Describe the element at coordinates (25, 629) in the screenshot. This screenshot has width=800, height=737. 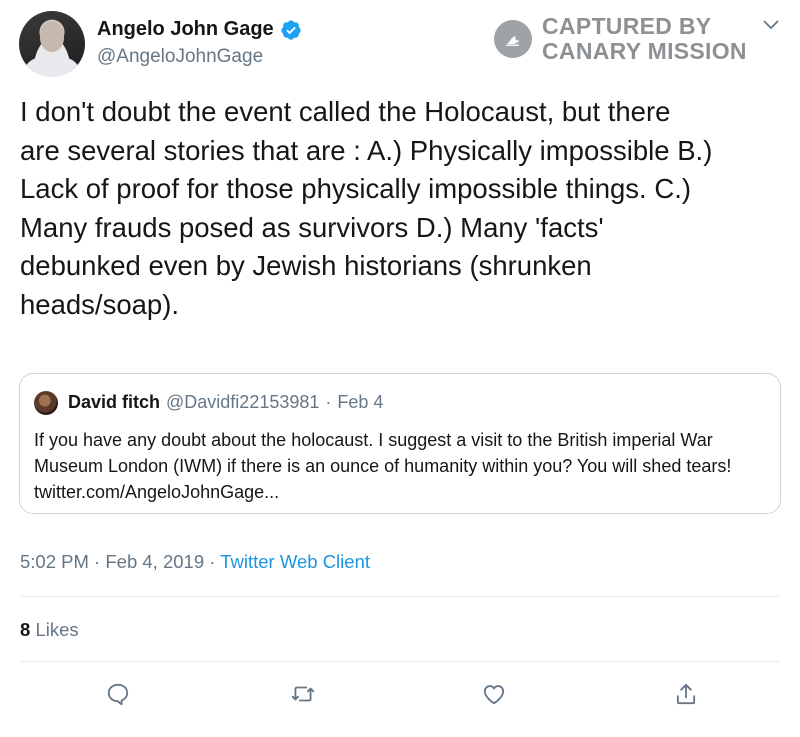
I see `likes-count: 8` at that location.